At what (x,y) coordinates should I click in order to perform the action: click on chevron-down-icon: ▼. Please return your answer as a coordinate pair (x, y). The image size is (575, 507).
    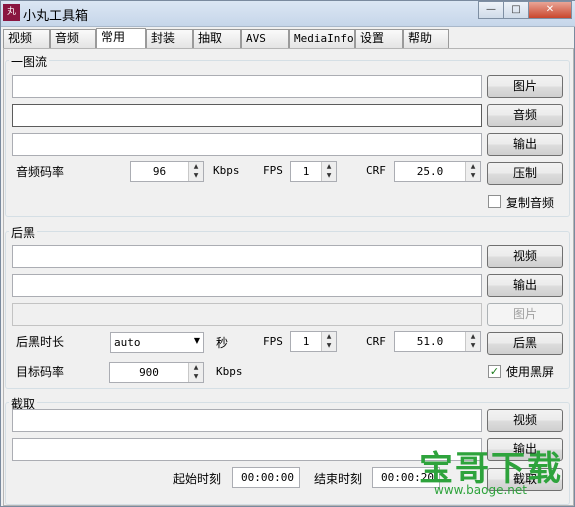
    Looking at the image, I should click on (196, 340).